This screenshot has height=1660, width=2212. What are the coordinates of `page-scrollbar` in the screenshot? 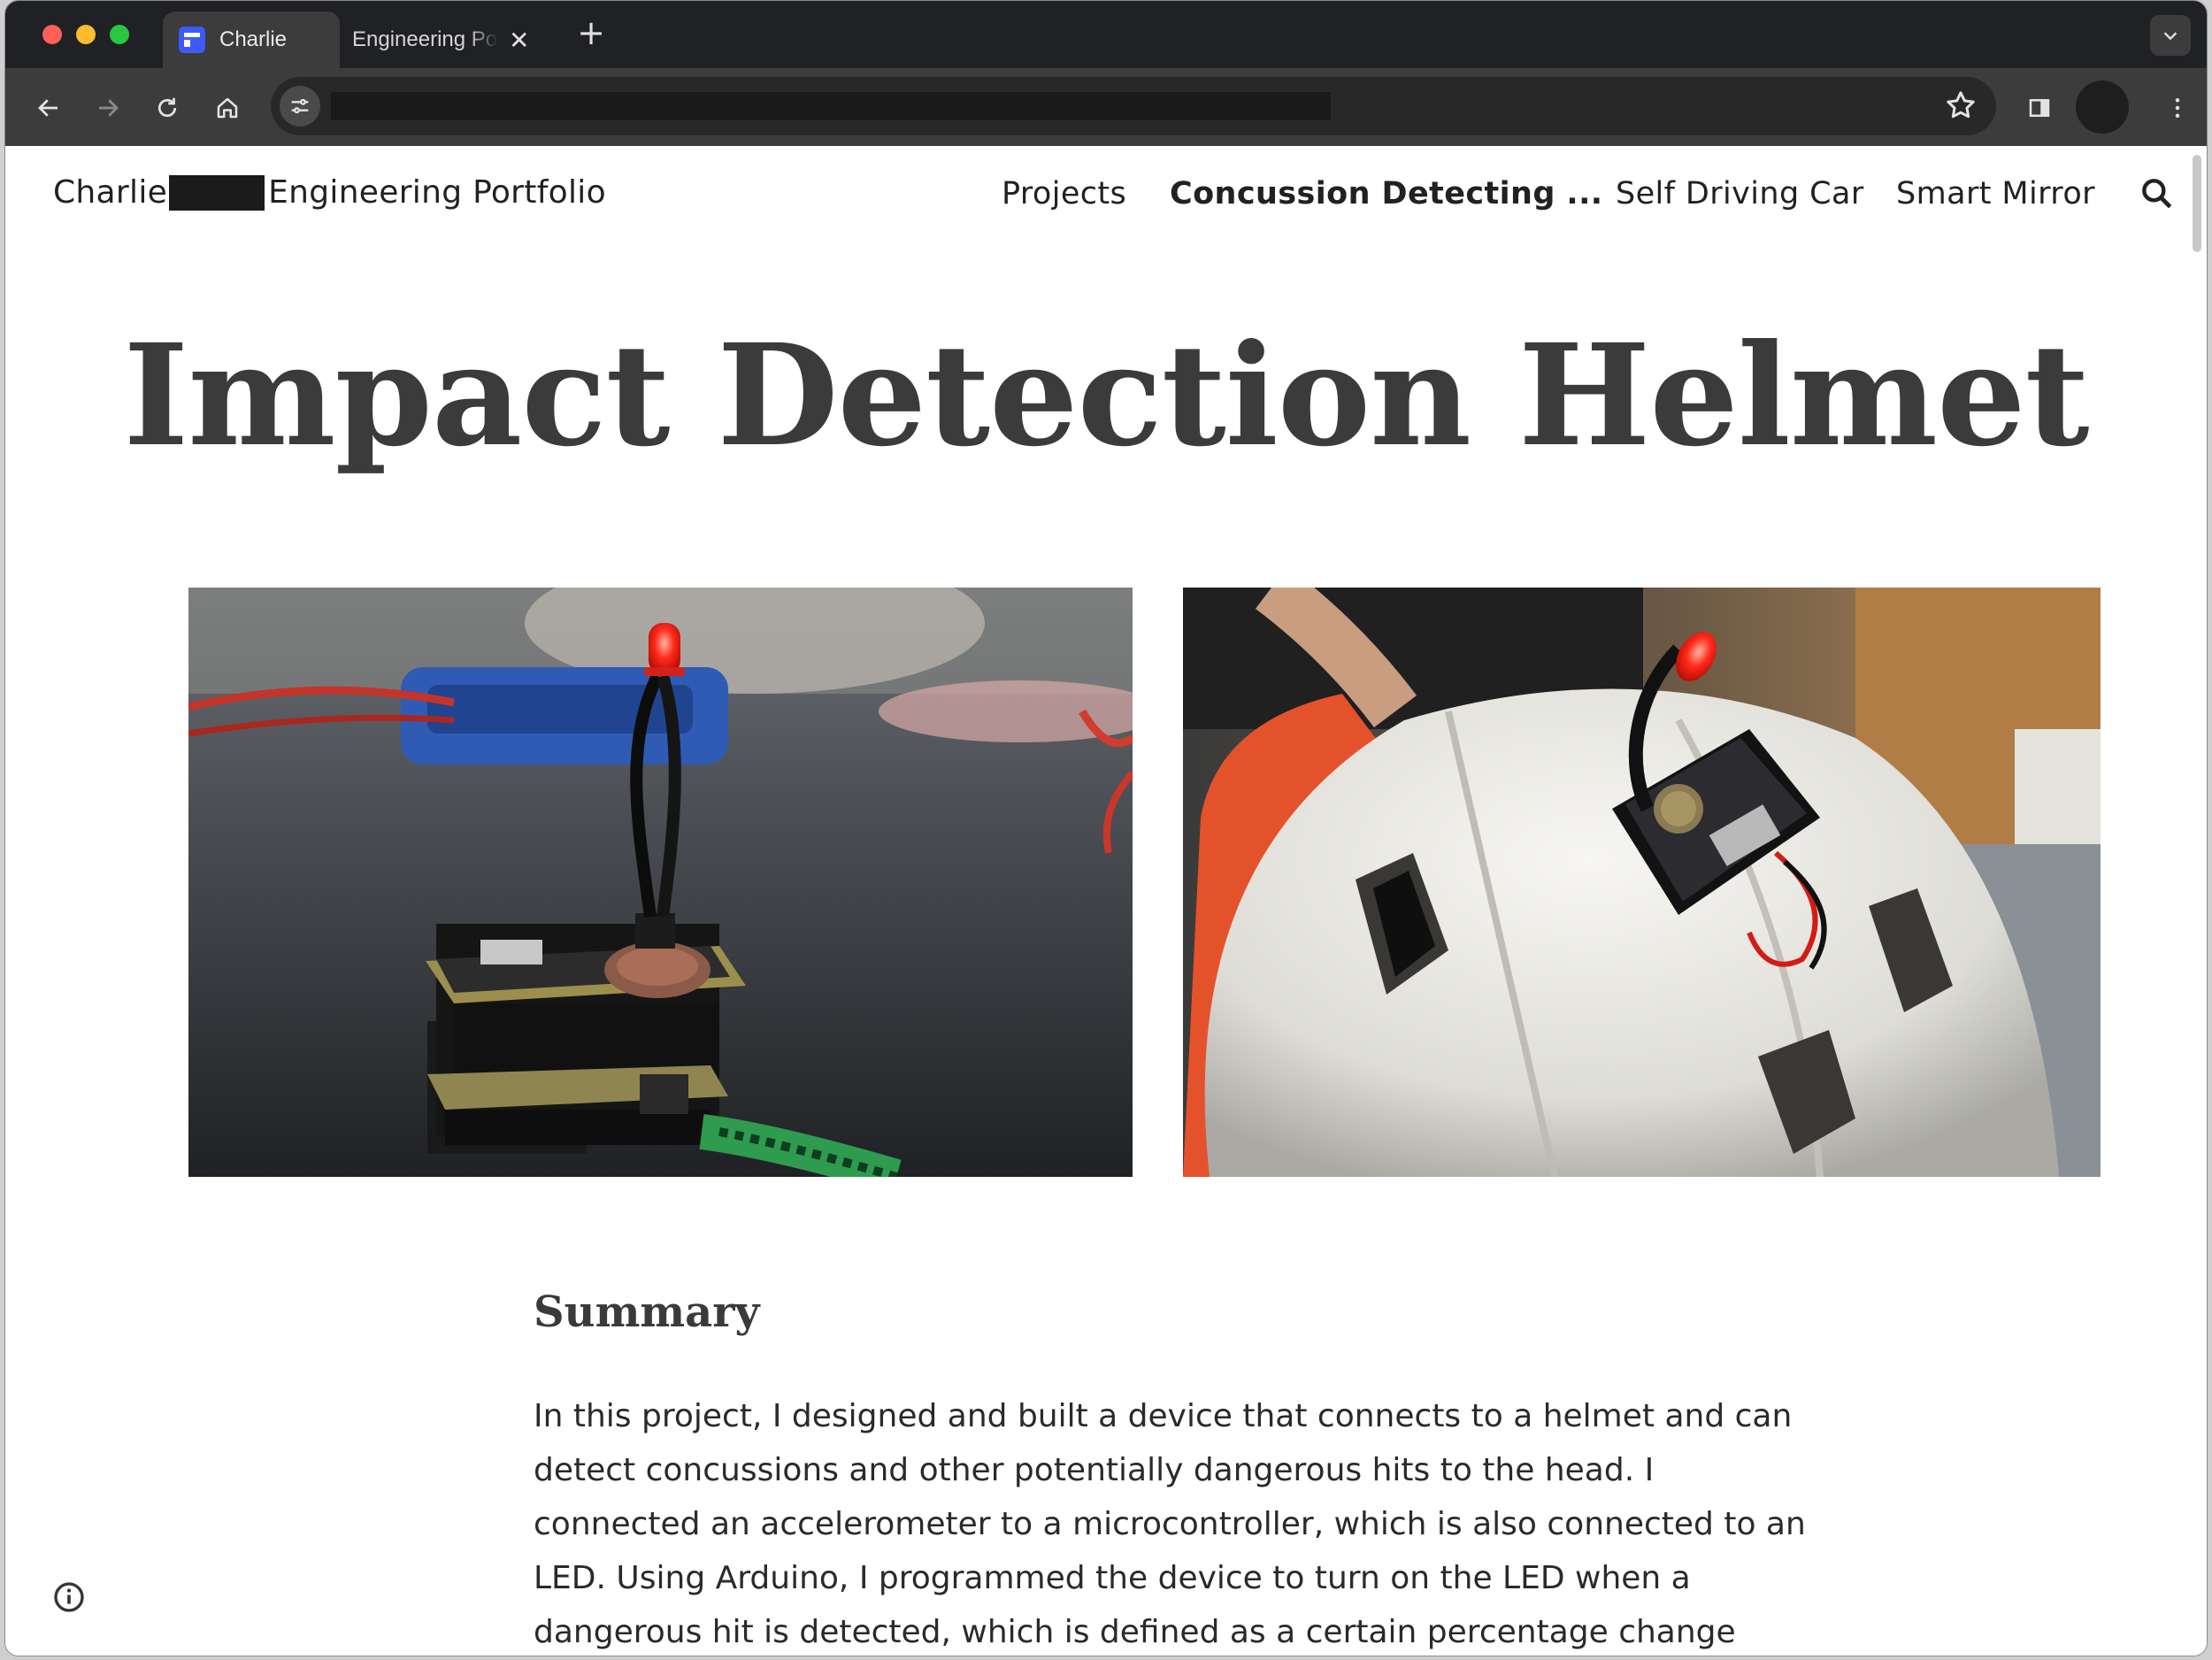 It's located at (2197, 203).